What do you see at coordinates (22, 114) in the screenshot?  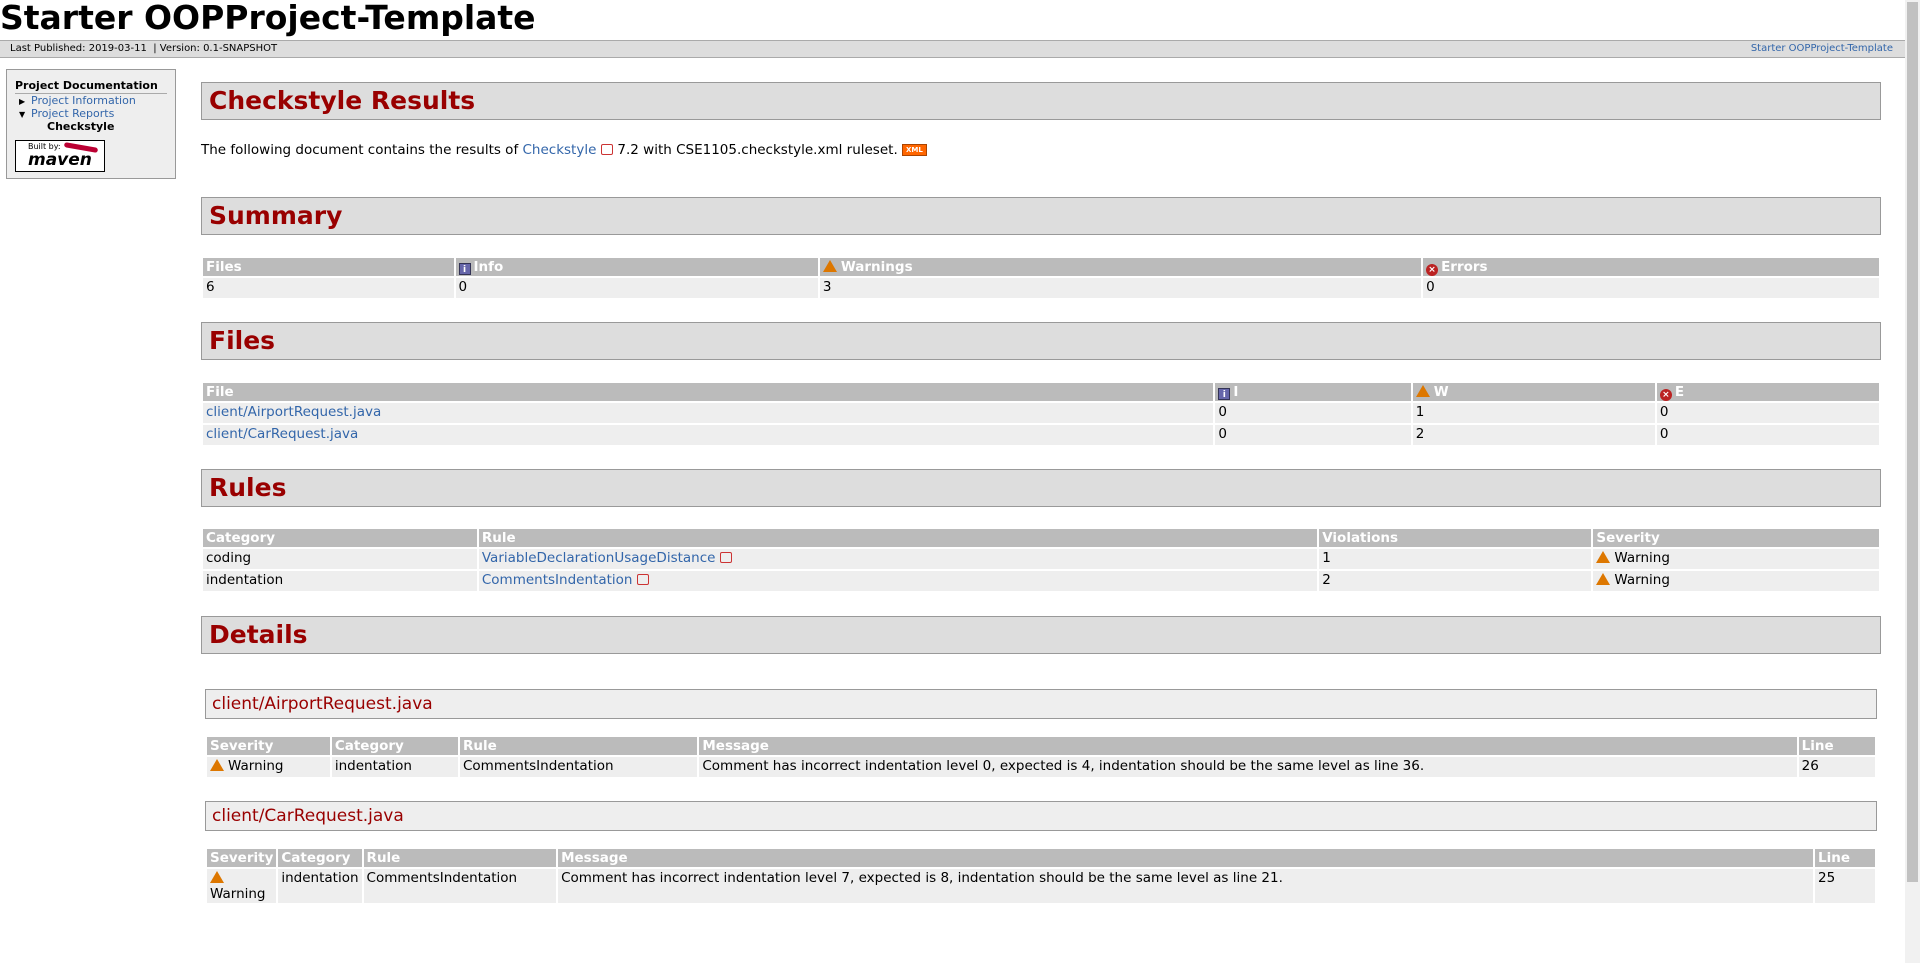 I see `collapse-arrow-icon: ▼` at bounding box center [22, 114].